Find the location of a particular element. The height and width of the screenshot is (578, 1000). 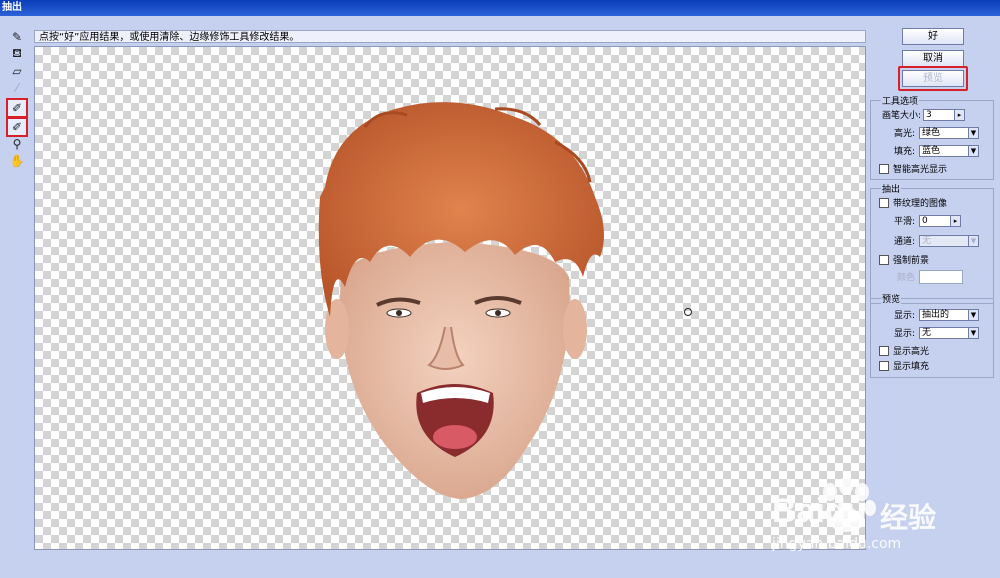

textured-image-checkbox: 带纹理的图像 is located at coordinates (913, 202).